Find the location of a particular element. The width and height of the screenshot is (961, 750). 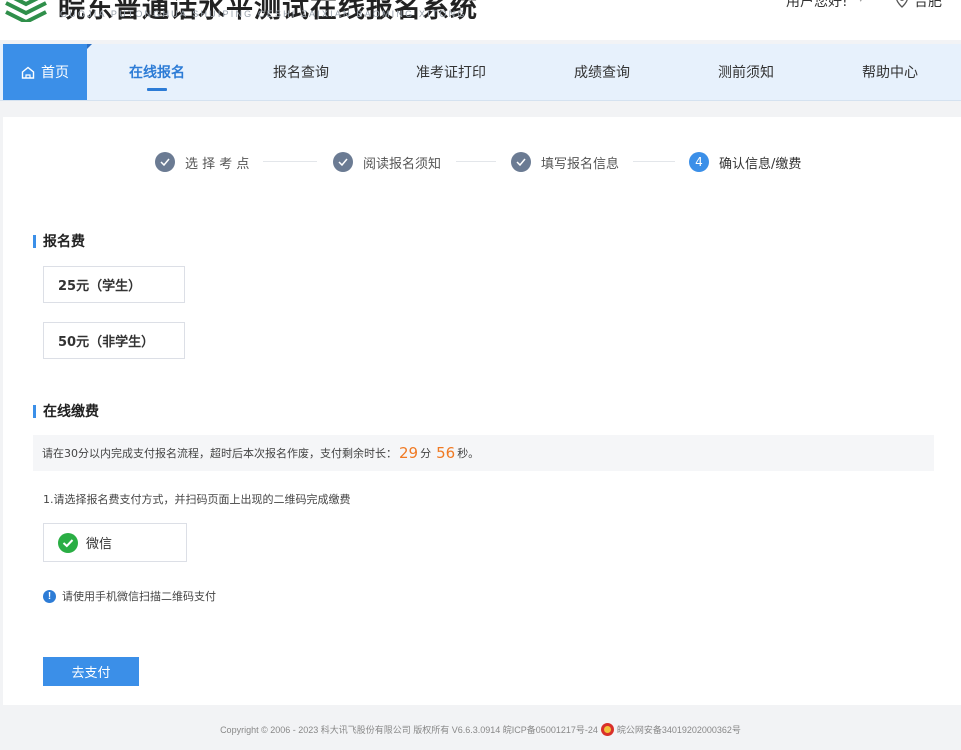

step-confirm-pay: 4 确认信息/缴费 is located at coordinates (745, 162).